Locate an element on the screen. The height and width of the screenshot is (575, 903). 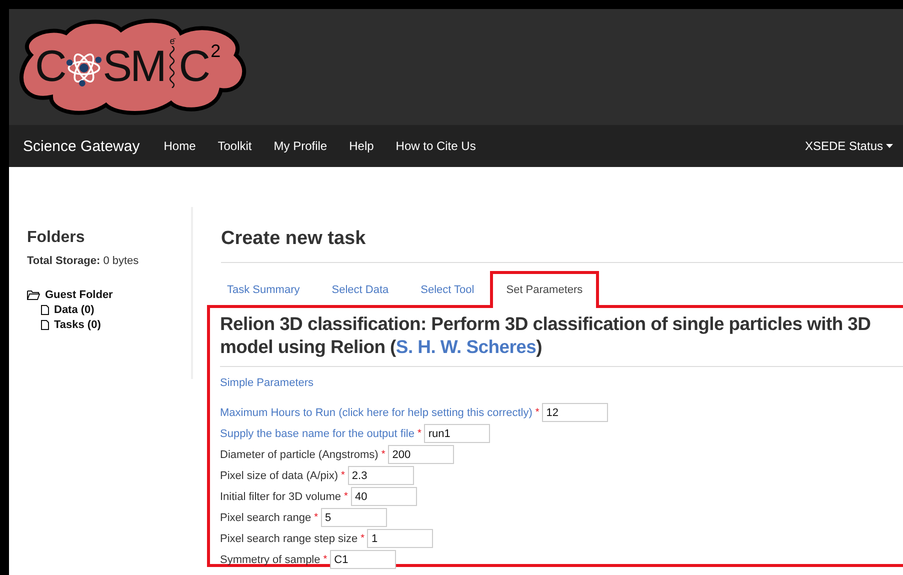
tab: Task Summary is located at coordinates (263, 288).